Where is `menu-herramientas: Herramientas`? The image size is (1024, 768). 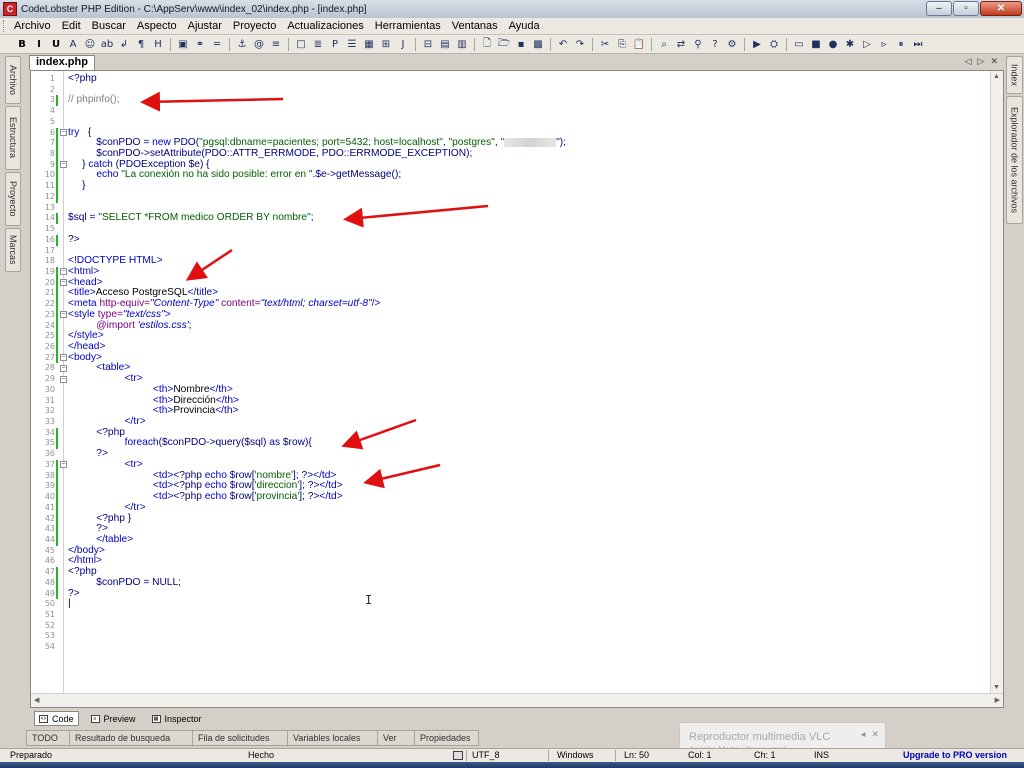
menu-herramientas: Herramientas is located at coordinates (408, 26).